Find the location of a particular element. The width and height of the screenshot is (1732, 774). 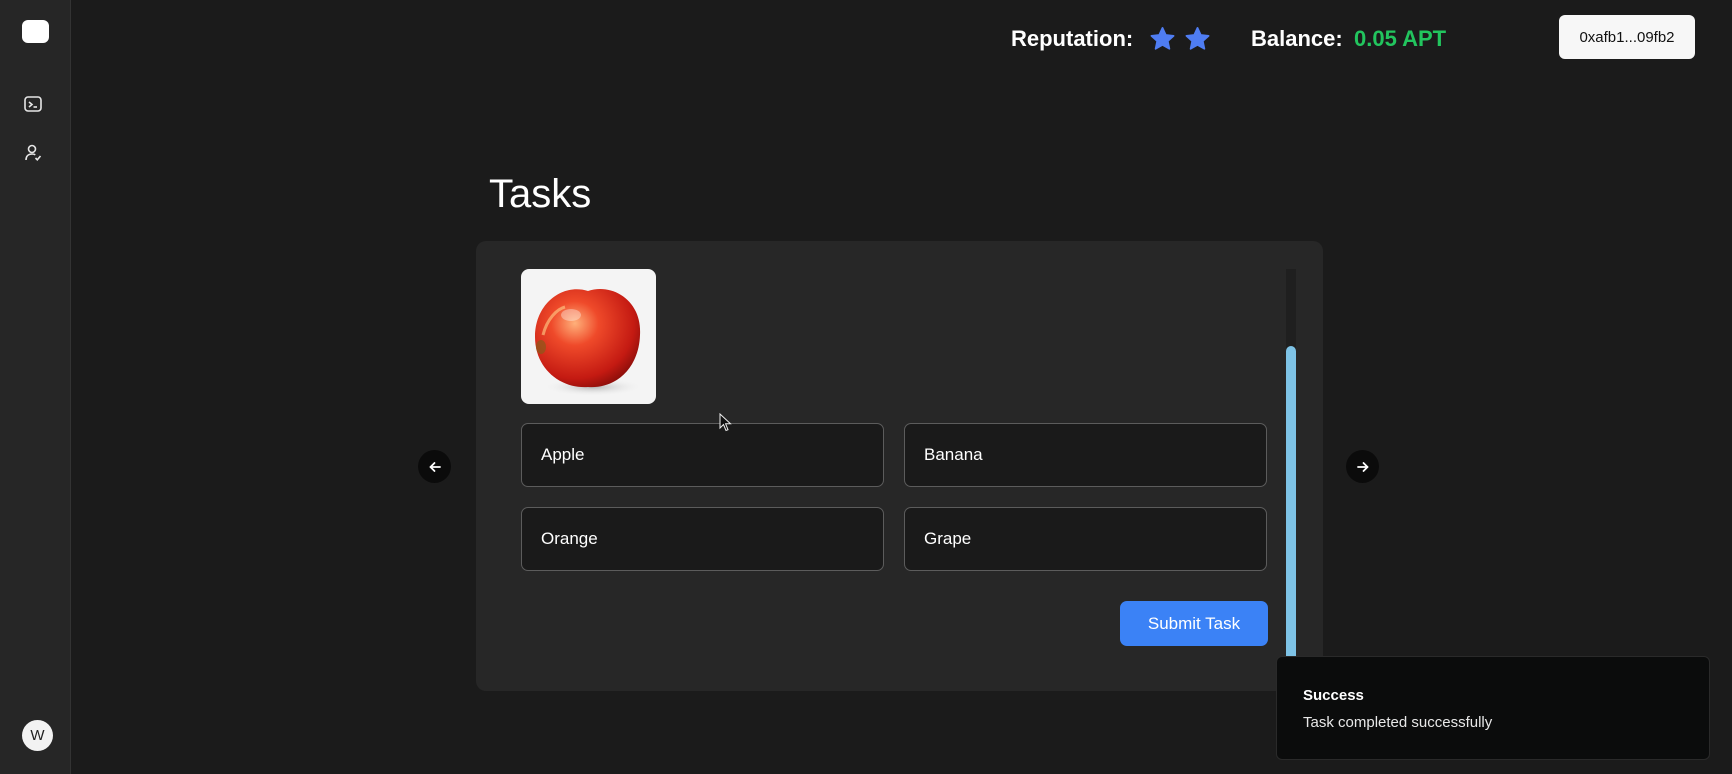

wallet-address-button: 0xafb1...09fb2 is located at coordinates (1627, 37).